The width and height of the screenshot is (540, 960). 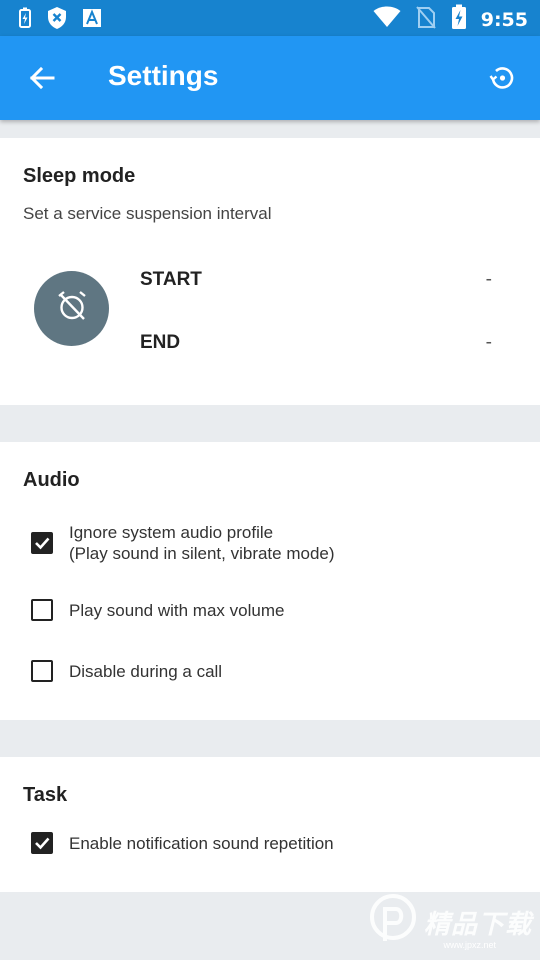 What do you see at coordinates (160, 343) in the screenshot?
I see `end-label: END` at bounding box center [160, 343].